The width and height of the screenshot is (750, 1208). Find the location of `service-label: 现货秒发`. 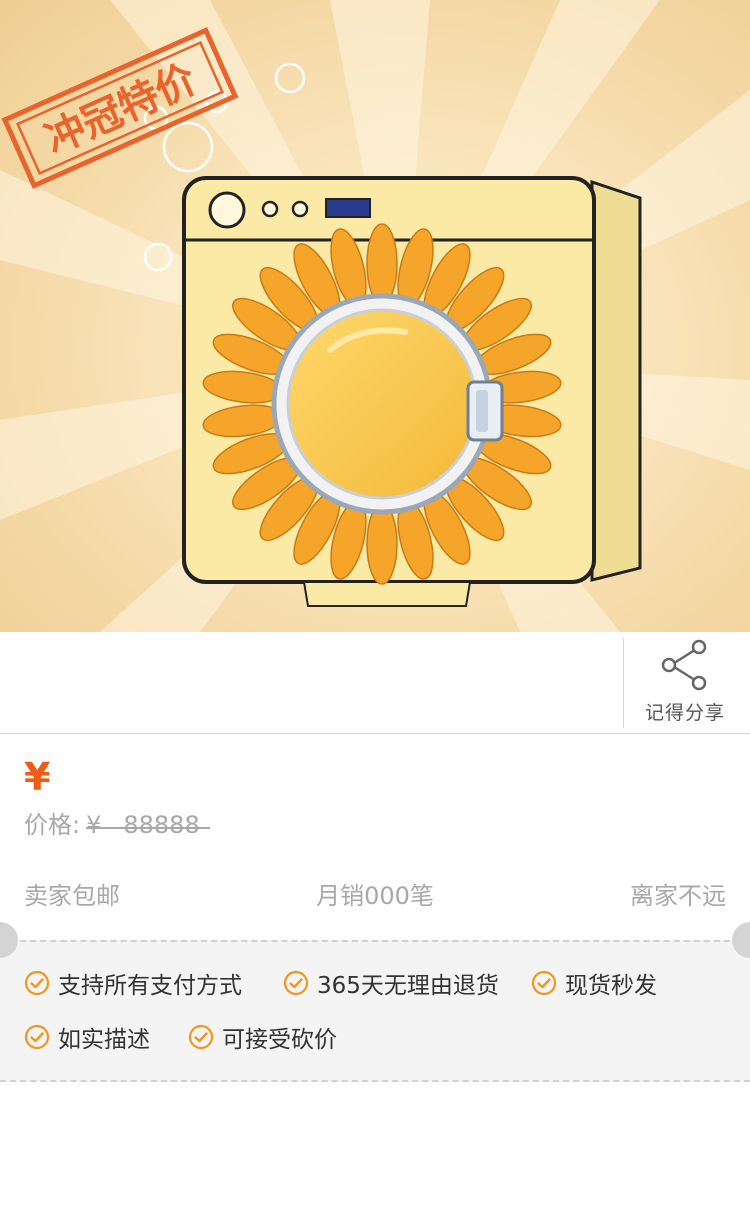

service-label: 现货秒发 is located at coordinates (611, 986).